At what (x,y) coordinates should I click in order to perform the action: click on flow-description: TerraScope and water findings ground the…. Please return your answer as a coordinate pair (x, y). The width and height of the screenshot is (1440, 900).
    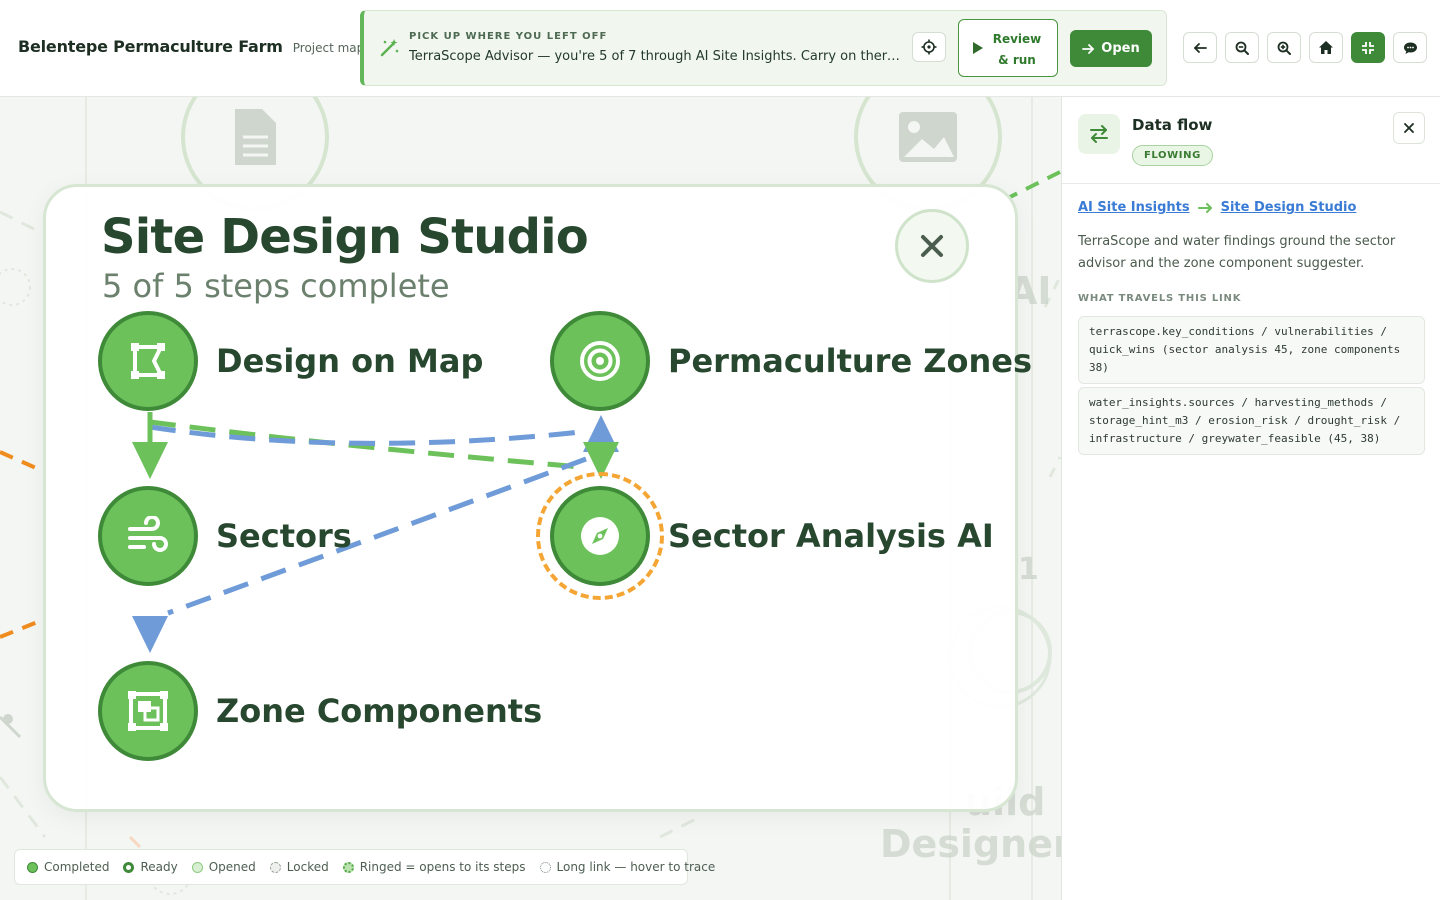
    Looking at the image, I should click on (1237, 252).